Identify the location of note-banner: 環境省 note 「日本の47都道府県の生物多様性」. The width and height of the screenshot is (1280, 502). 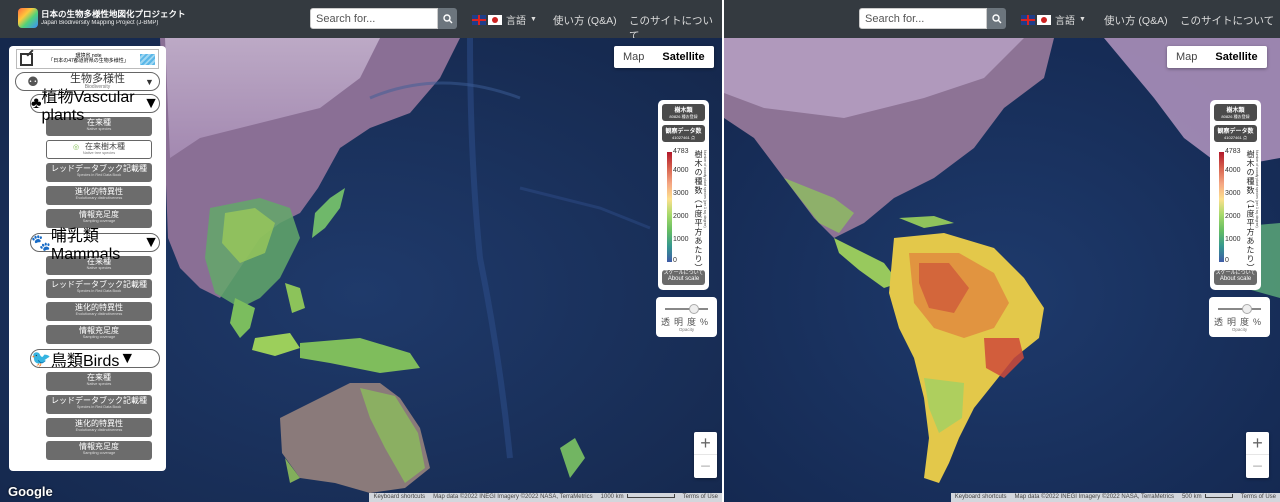
(87, 59).